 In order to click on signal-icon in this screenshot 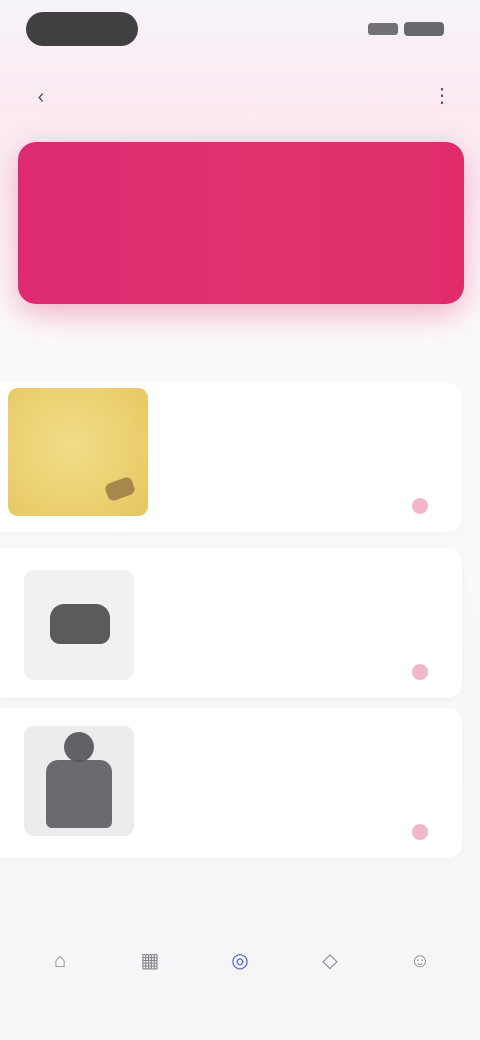, I will do `click(383, 29)`.